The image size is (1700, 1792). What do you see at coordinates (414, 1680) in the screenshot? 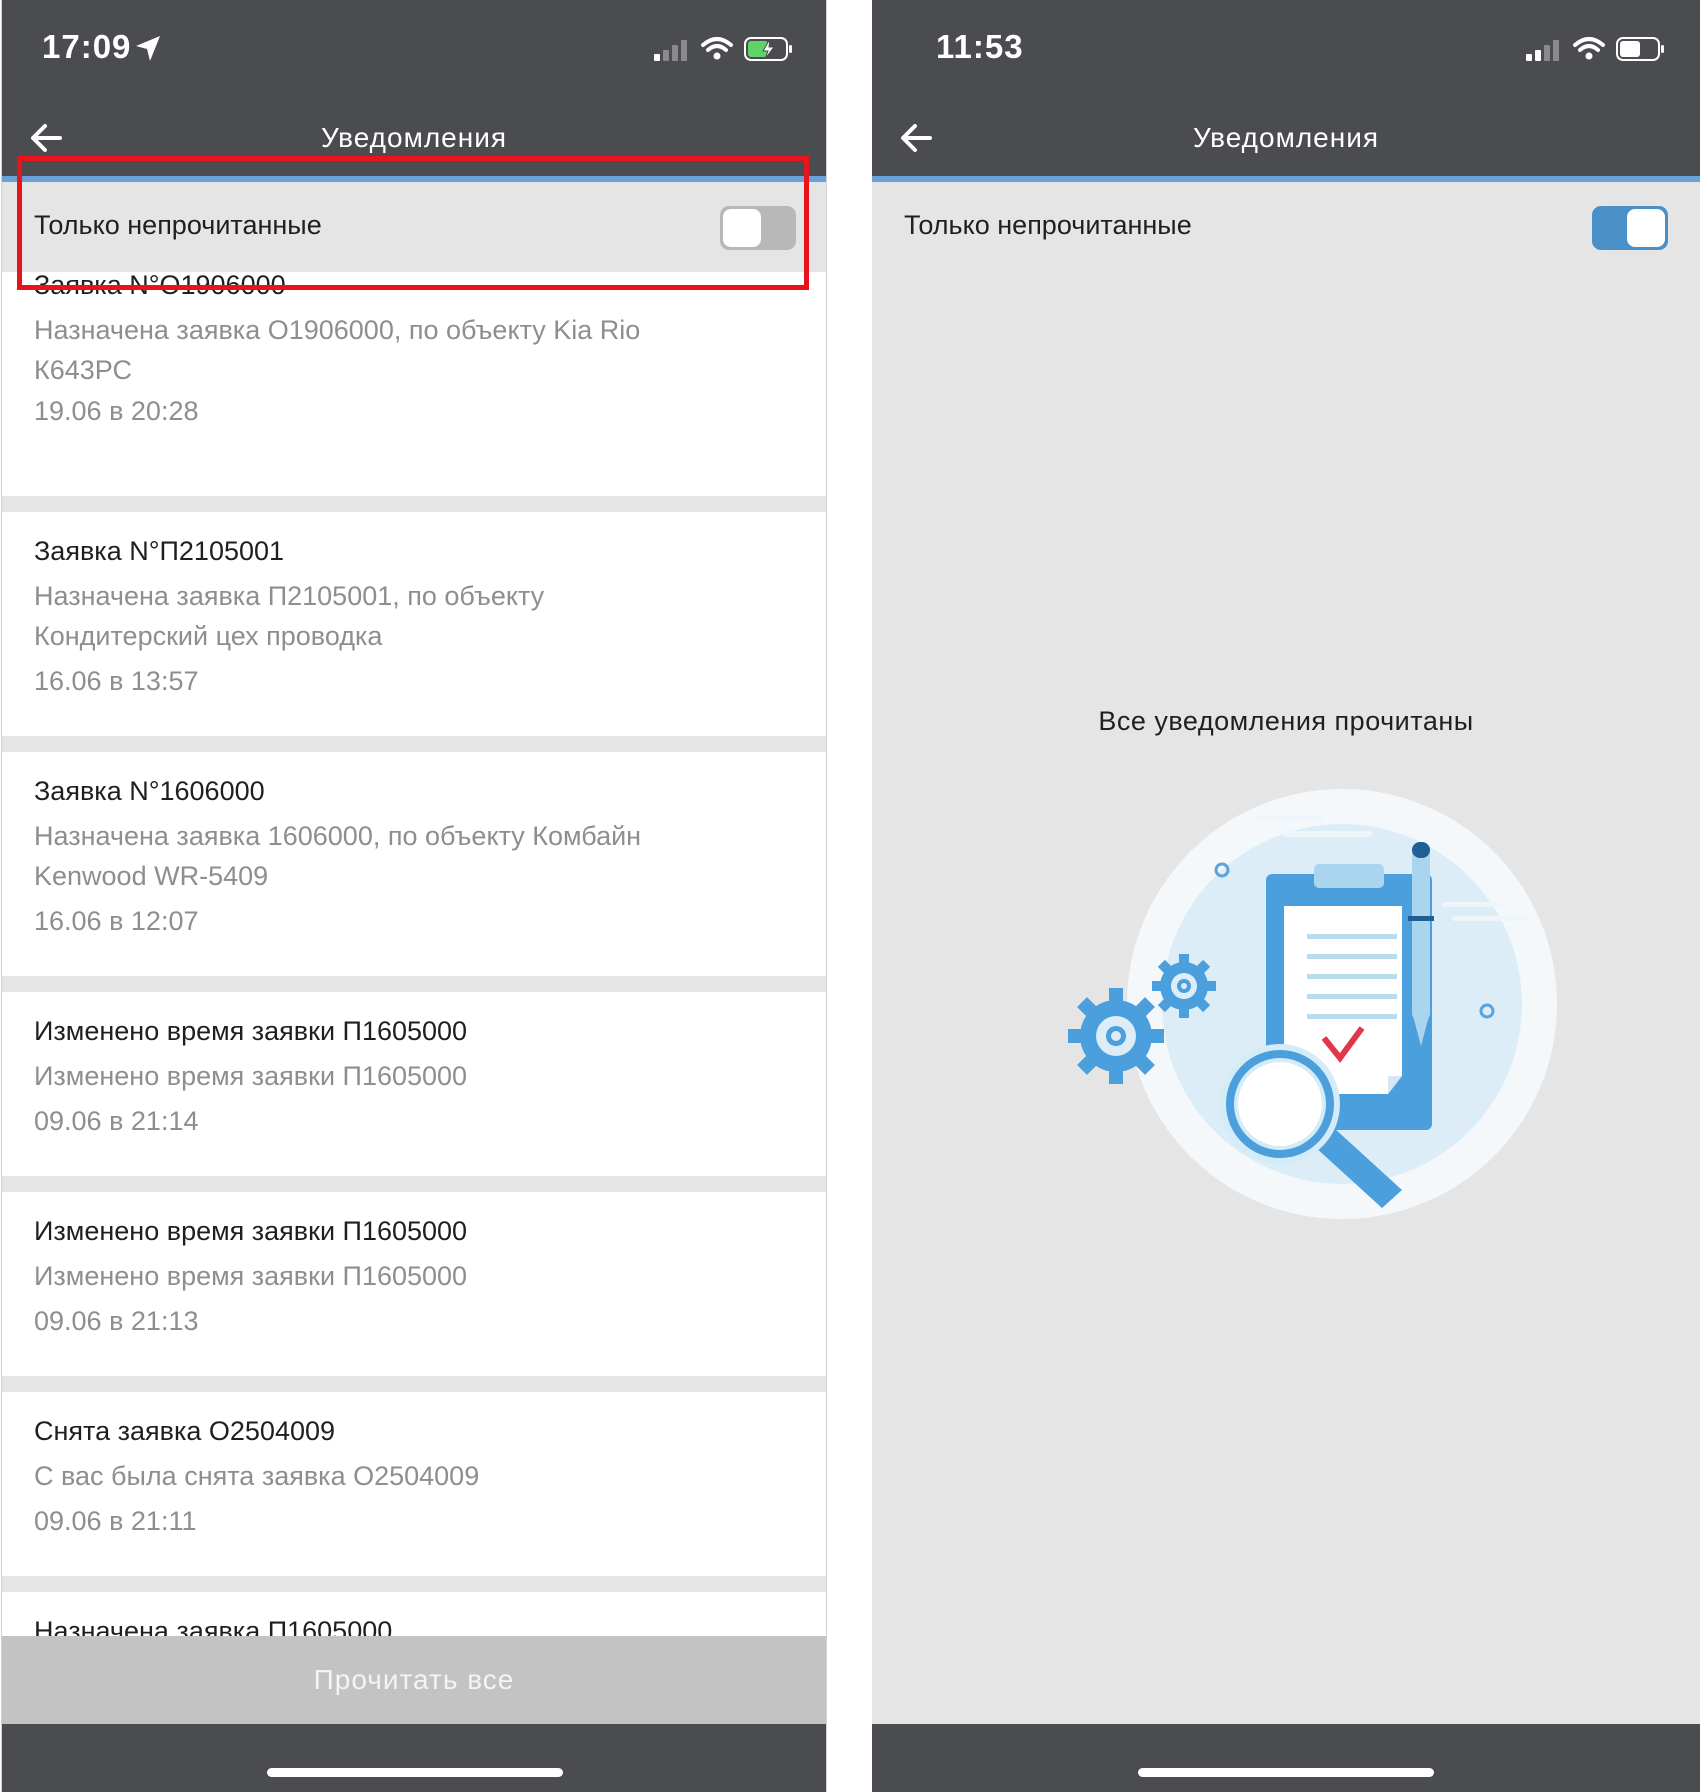
I see `read-all-button: Прочитать все` at bounding box center [414, 1680].